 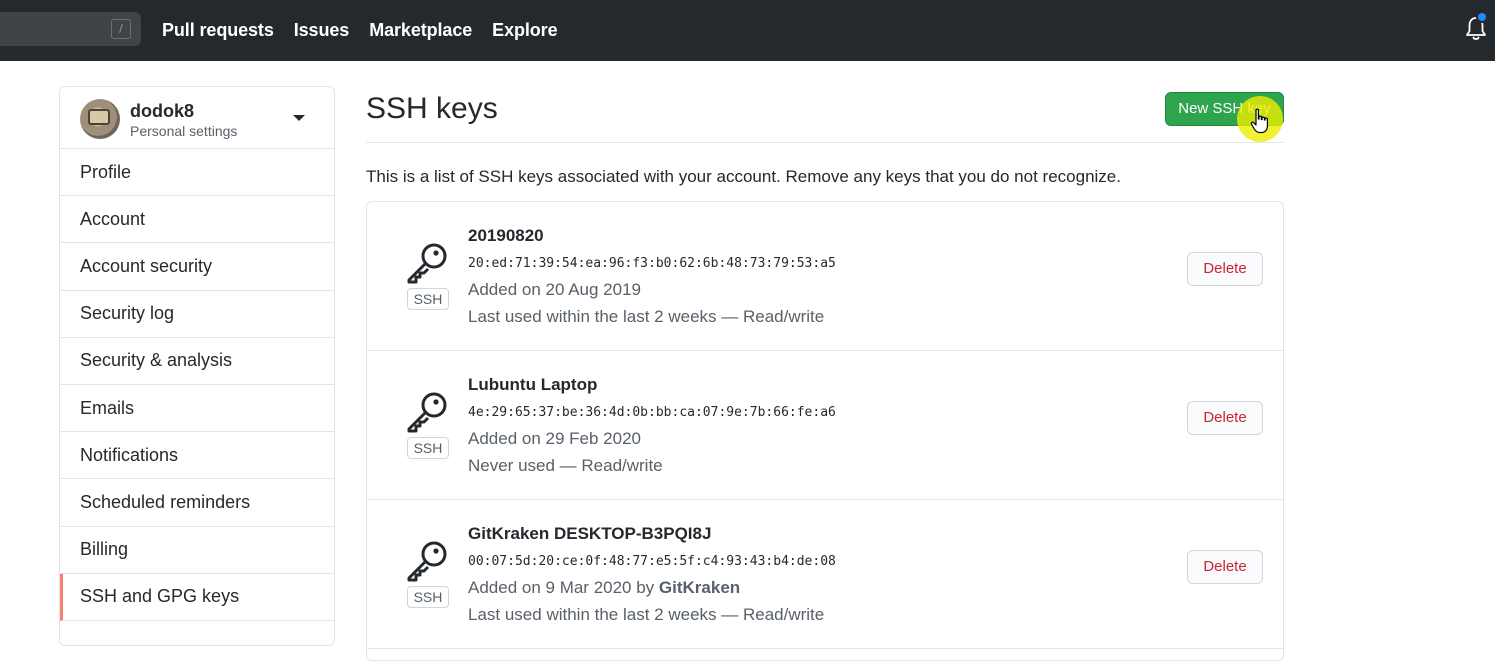 What do you see at coordinates (197, 118) in the screenshot?
I see `user-context-switcher: dodok8 Personal settings` at bounding box center [197, 118].